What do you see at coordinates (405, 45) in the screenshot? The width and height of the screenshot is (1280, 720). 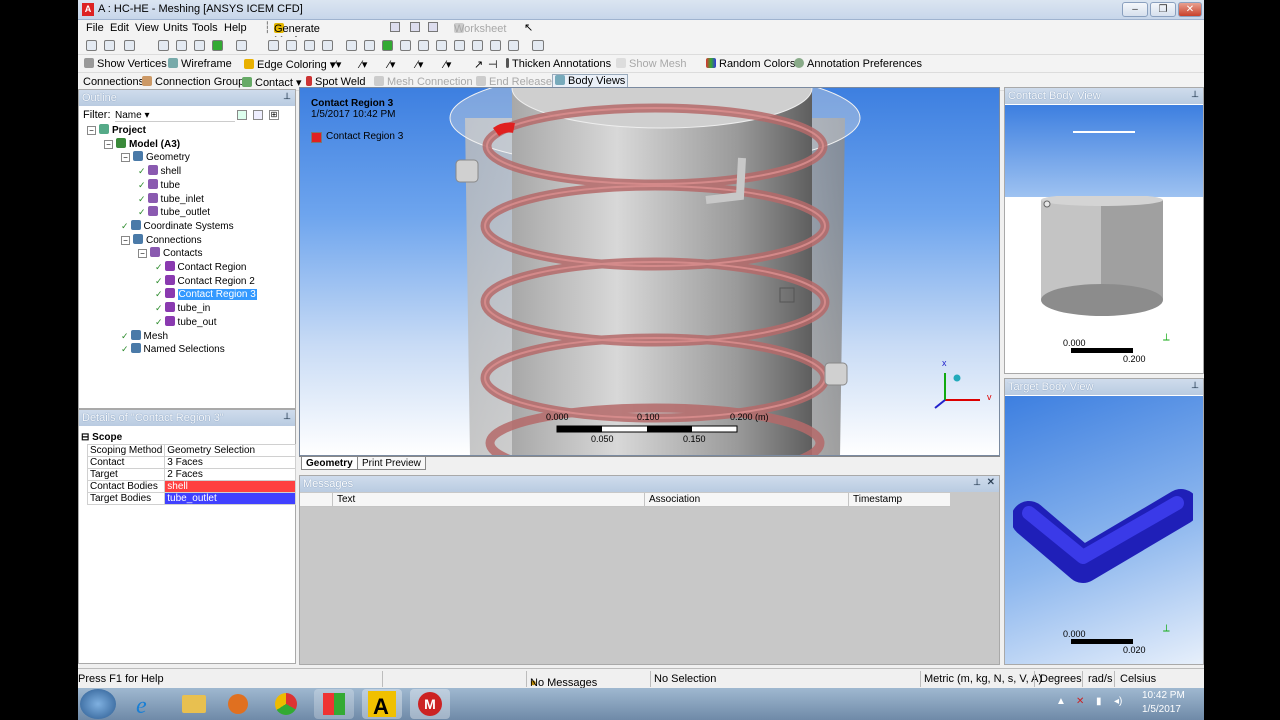 I see `magnifier-icon` at bounding box center [405, 45].